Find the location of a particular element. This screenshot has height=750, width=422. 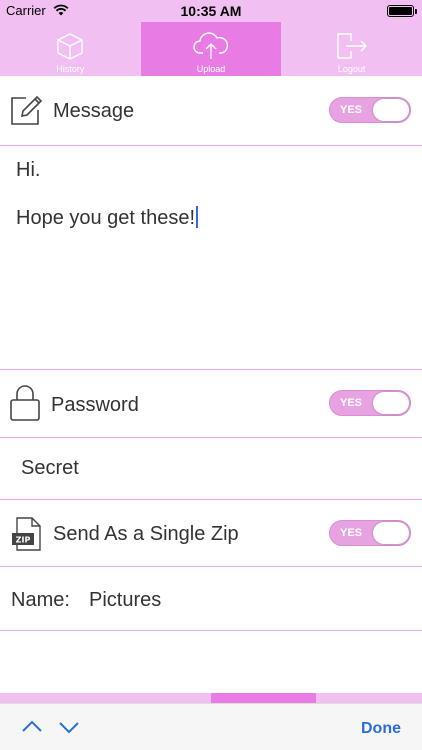

tab-logout: Logout is located at coordinates (351, 49).